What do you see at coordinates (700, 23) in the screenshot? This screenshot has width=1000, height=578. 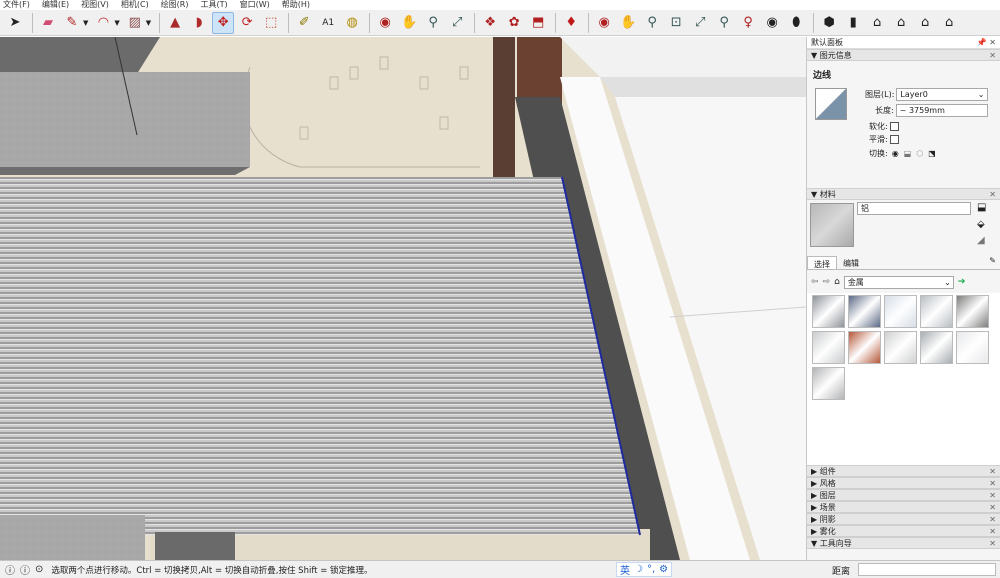 I see `zoom-extents-camera-icon: ⤢` at bounding box center [700, 23].